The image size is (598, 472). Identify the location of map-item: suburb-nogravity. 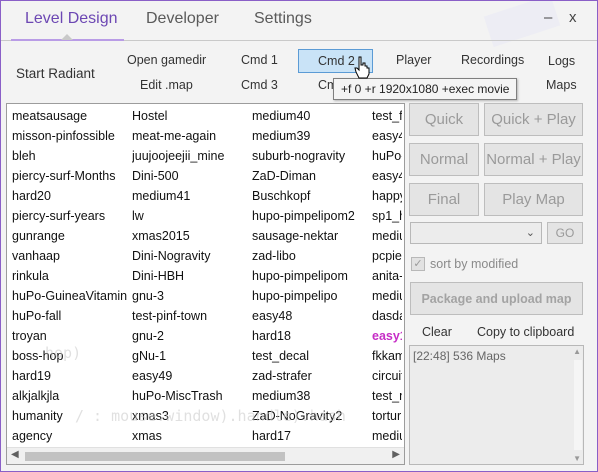
(309, 156).